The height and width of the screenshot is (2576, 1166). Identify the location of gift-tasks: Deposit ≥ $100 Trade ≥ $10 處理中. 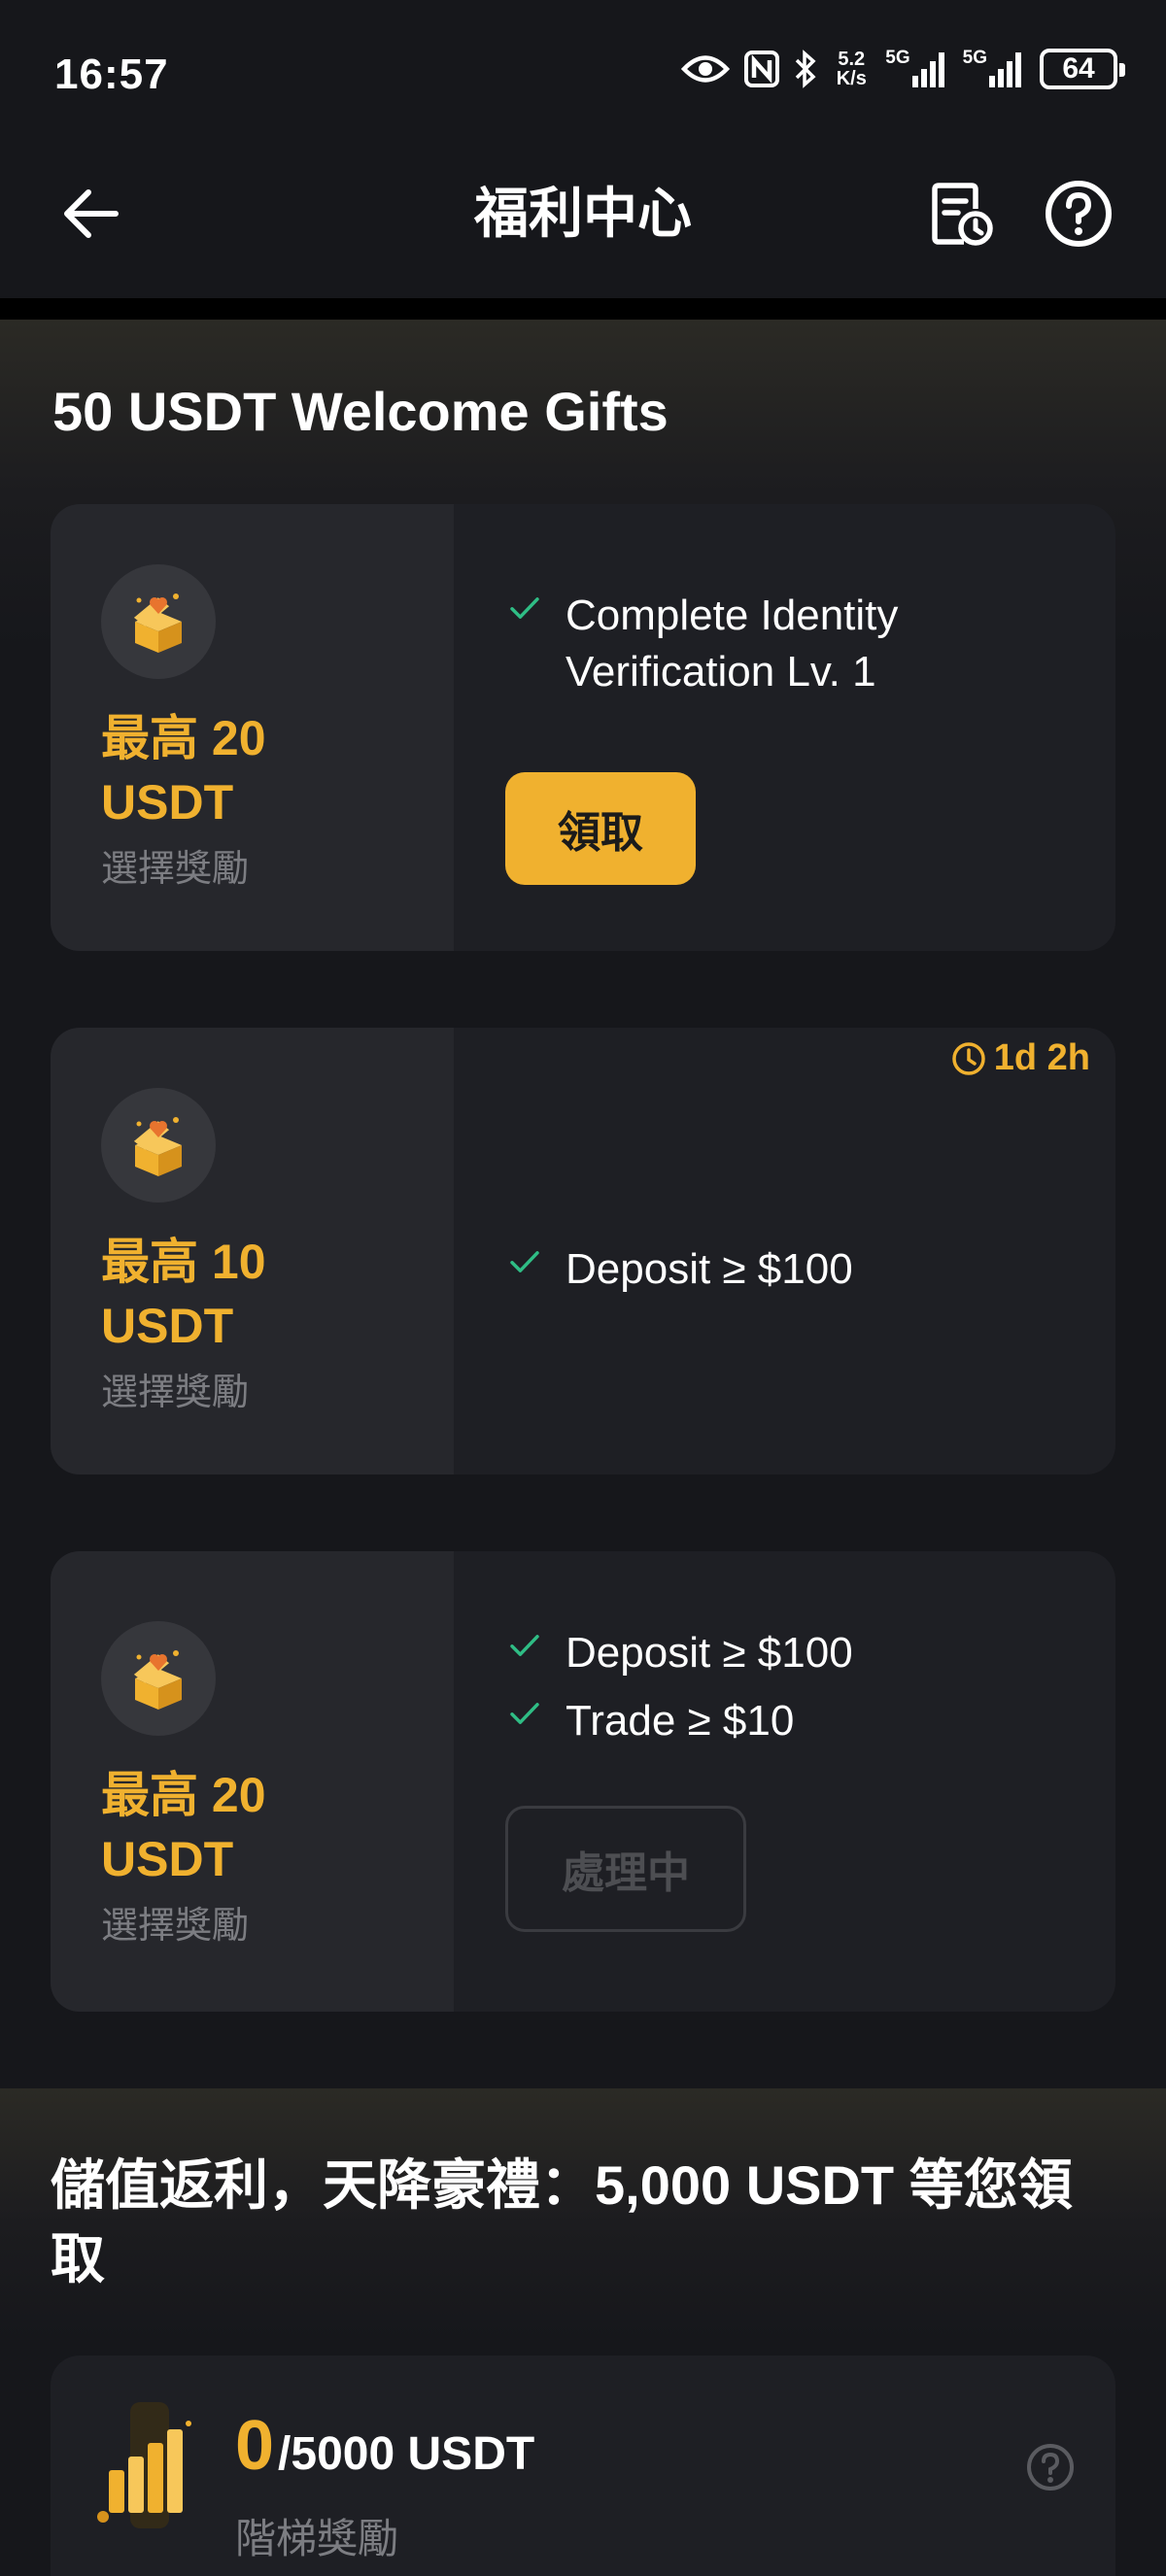
(795, 1778).